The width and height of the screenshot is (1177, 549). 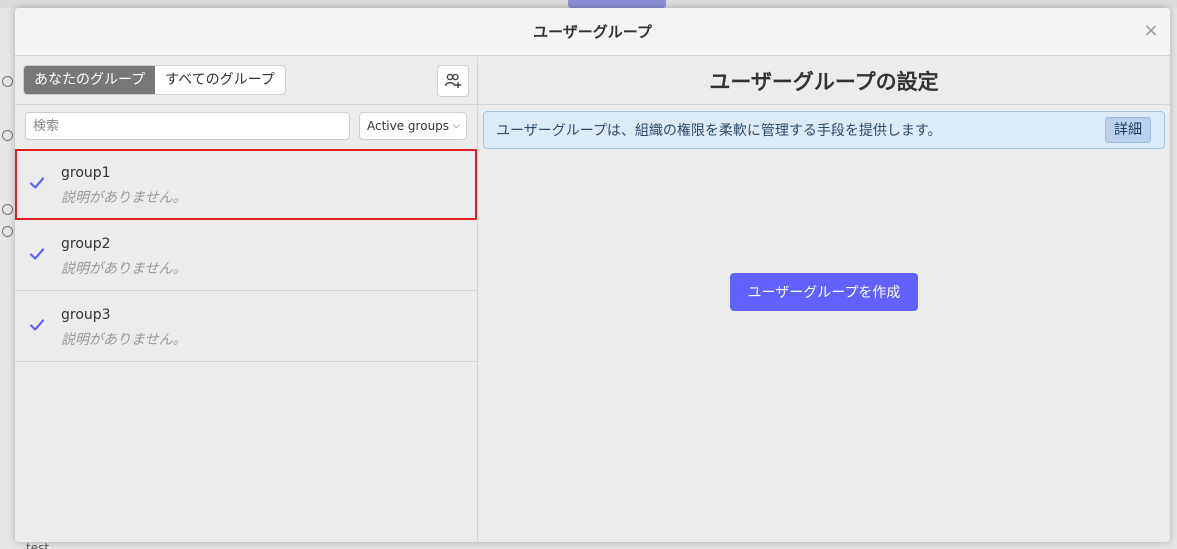 What do you see at coordinates (7, 289) in the screenshot?
I see `background-sidebar` at bounding box center [7, 289].